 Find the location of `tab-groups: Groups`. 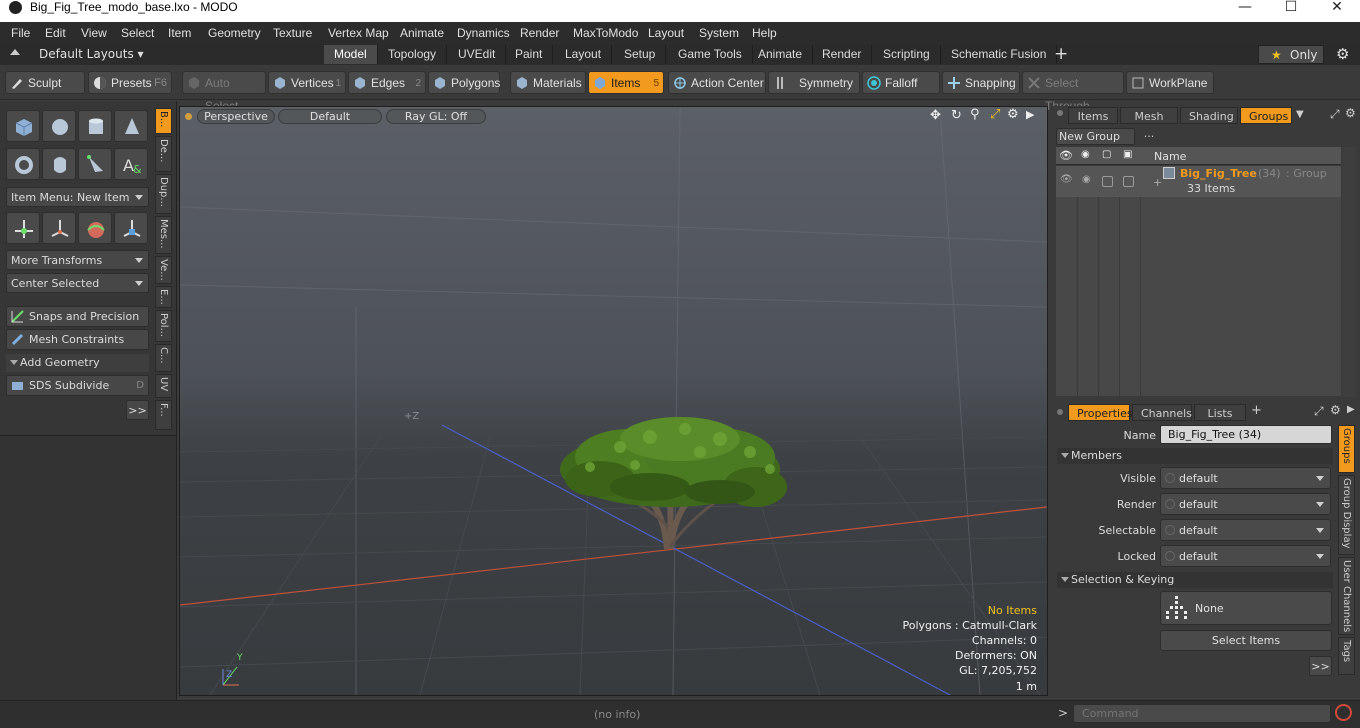

tab-groups: Groups is located at coordinates (1266, 115).